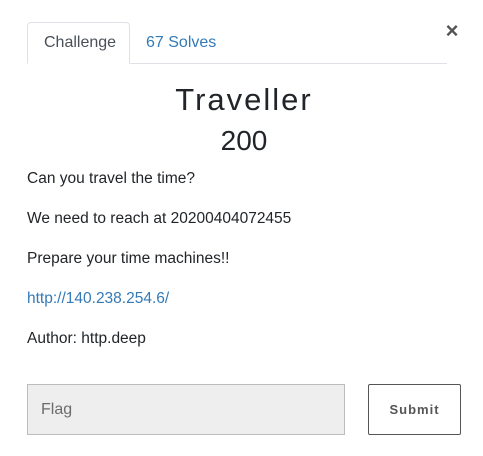 Image resolution: width=483 pixels, height=456 pixels. I want to click on challenge-name: Traveller, so click(244, 99).